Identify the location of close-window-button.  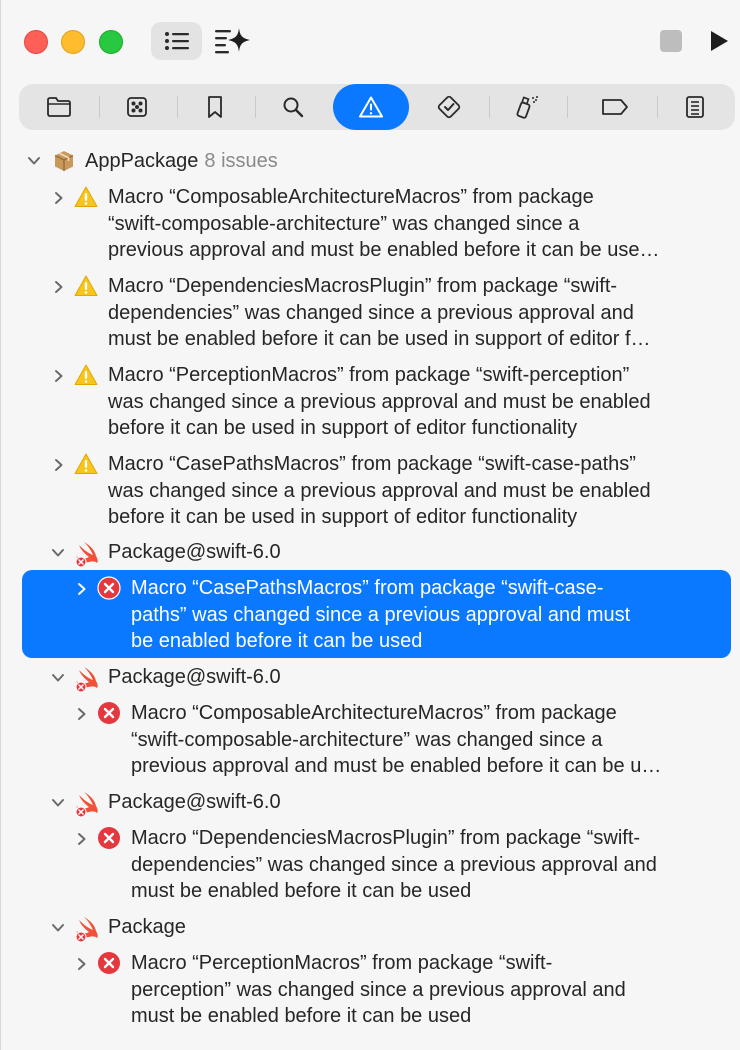
(36, 42).